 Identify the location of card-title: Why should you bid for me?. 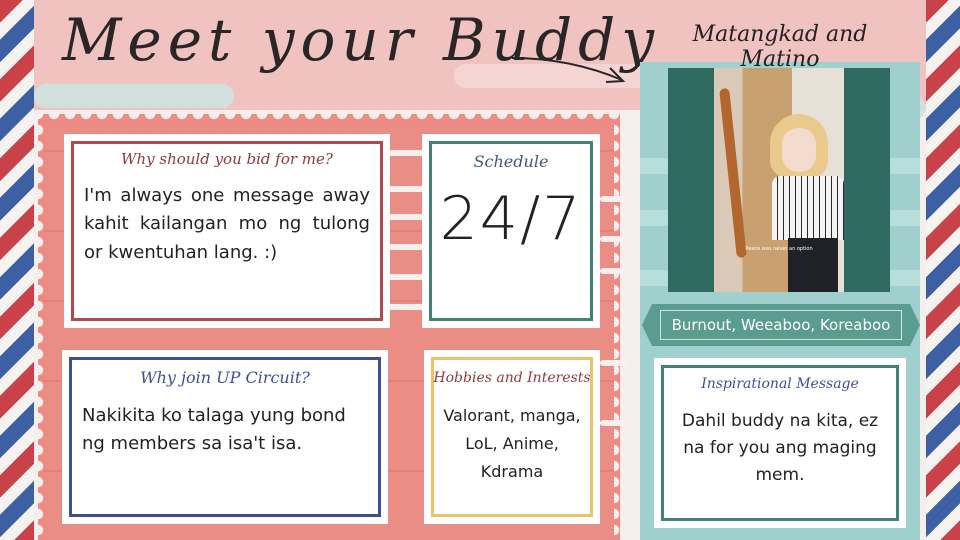
(227, 159).